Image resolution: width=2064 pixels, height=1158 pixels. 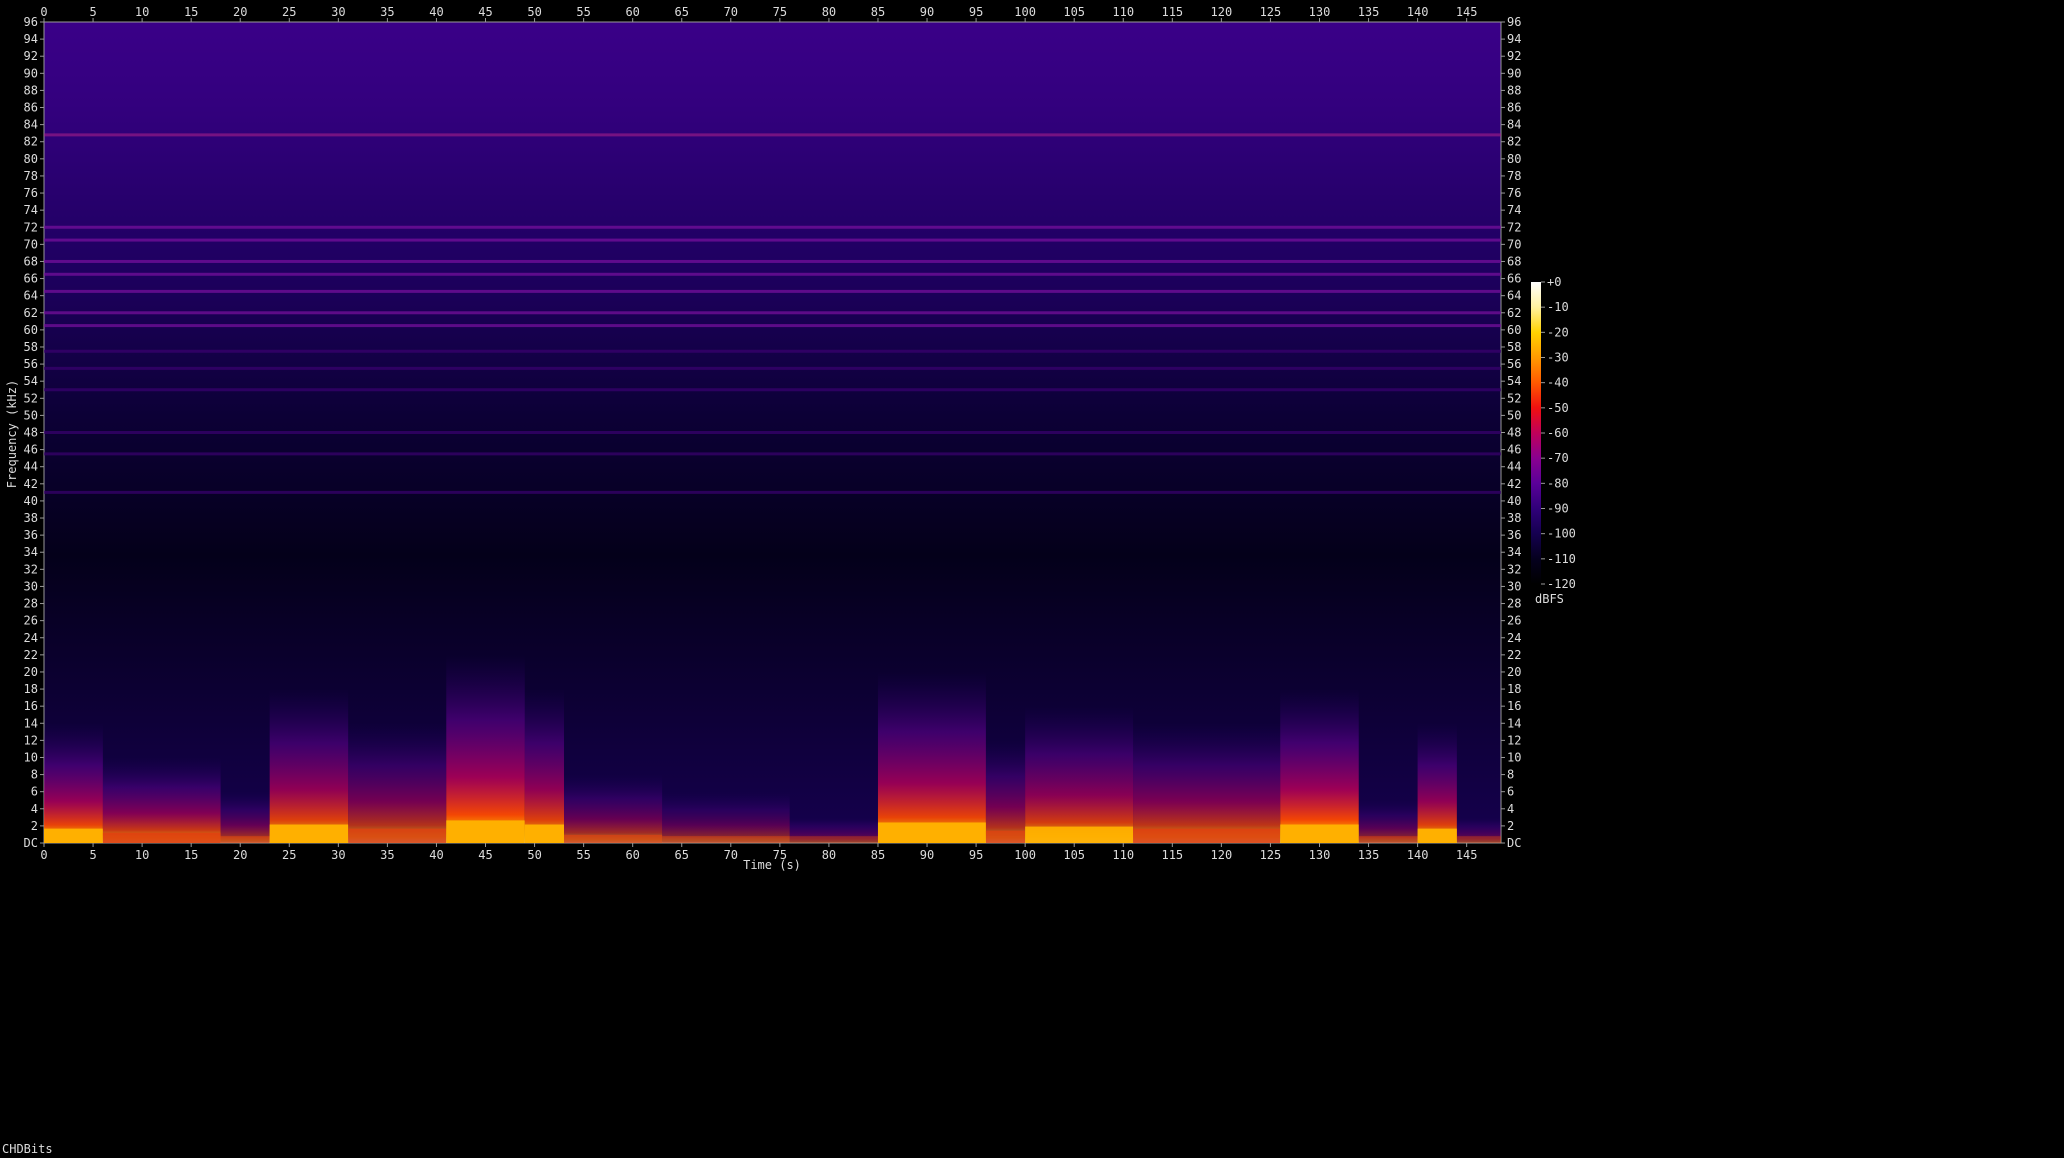 I want to click on x-tick-label: 140, so click(x=1418, y=855).